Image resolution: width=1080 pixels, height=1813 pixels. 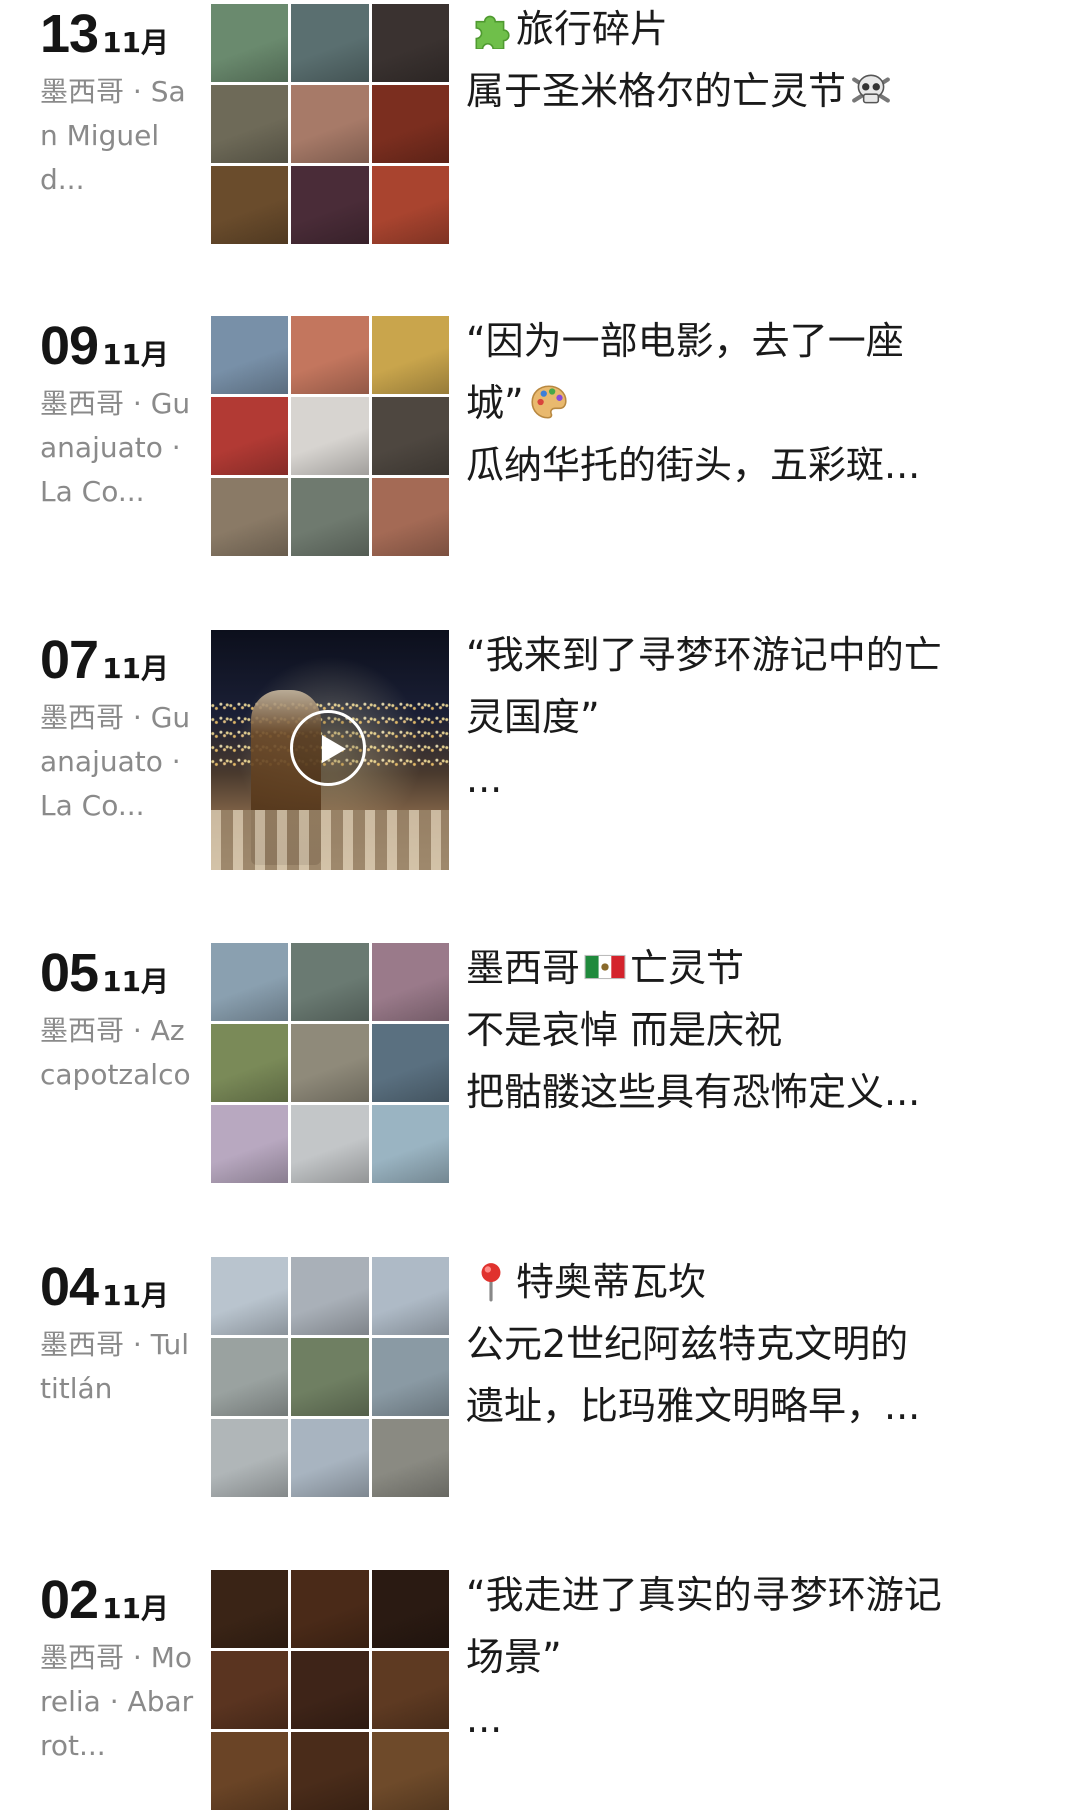 I want to click on post-text-segment: 特奥蒂瓦坎, so click(x=611, y=1282).